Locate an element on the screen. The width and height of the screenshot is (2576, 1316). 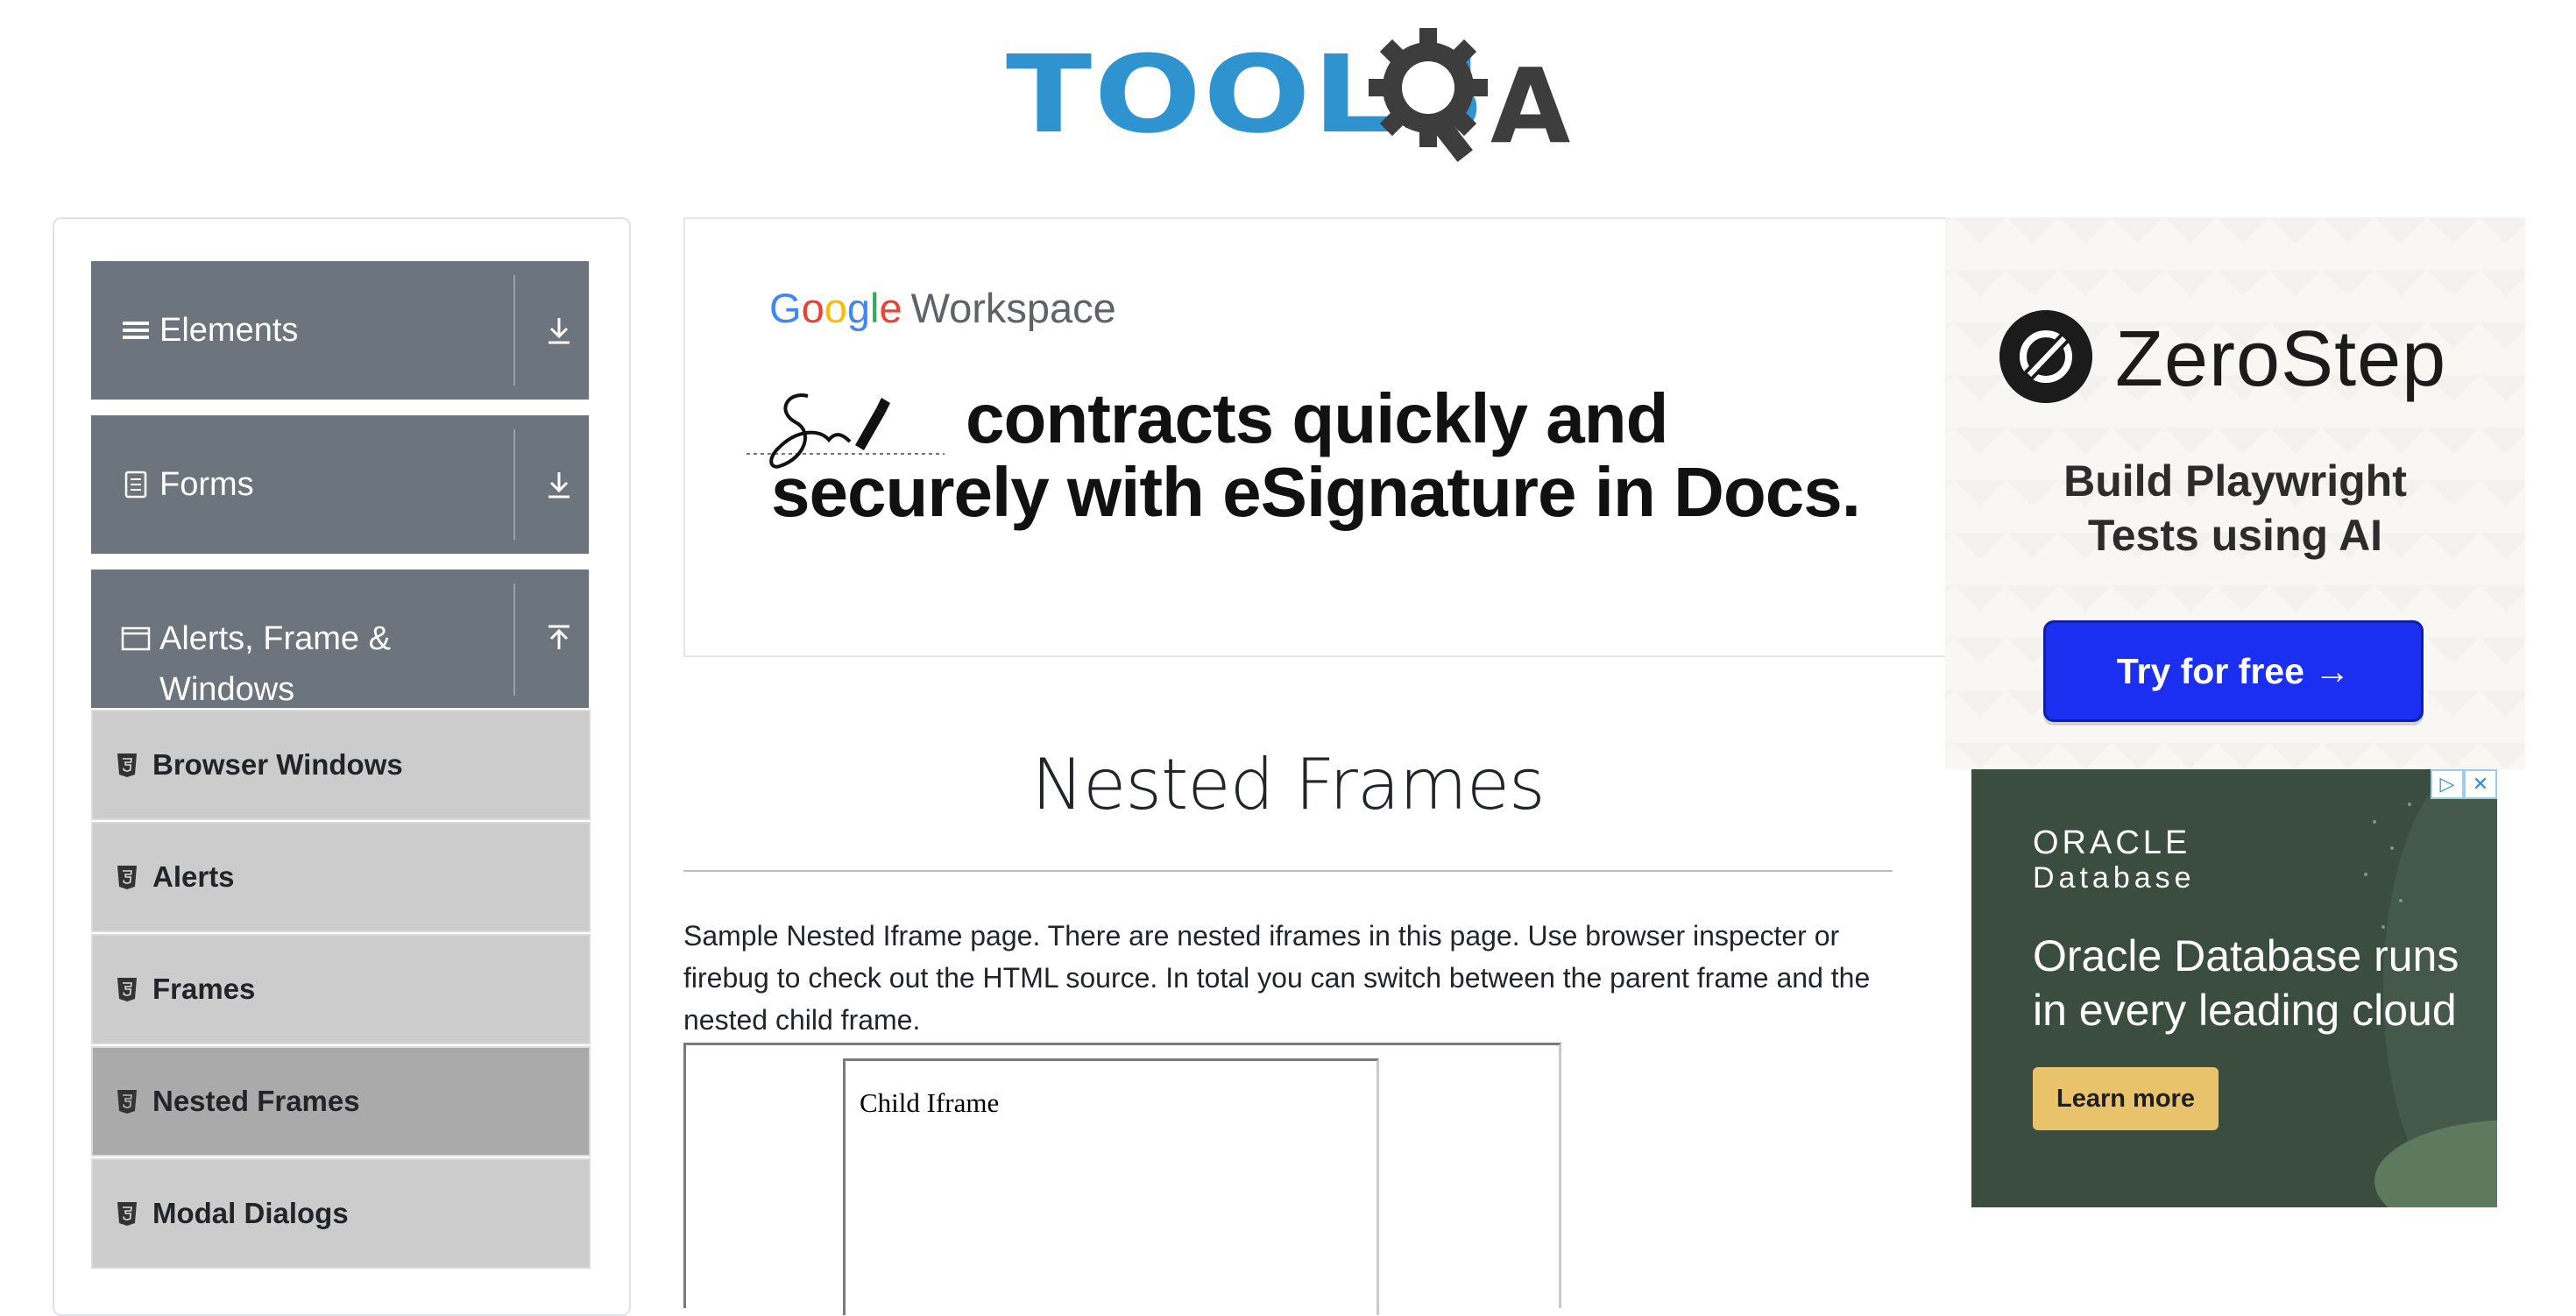
try-for-free-button: Try for free → is located at coordinates (2233, 671).